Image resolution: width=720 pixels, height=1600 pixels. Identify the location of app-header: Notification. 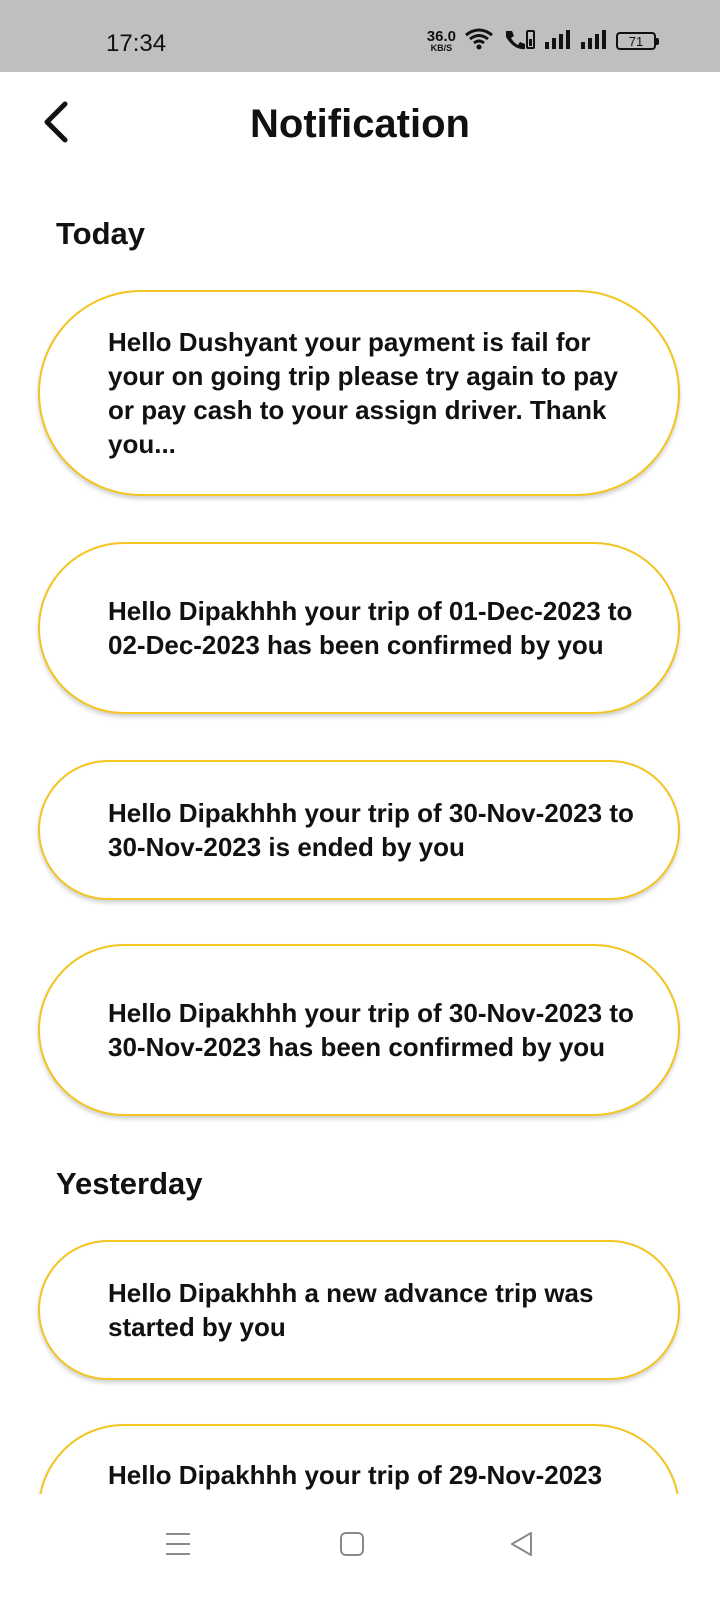
(360, 130).